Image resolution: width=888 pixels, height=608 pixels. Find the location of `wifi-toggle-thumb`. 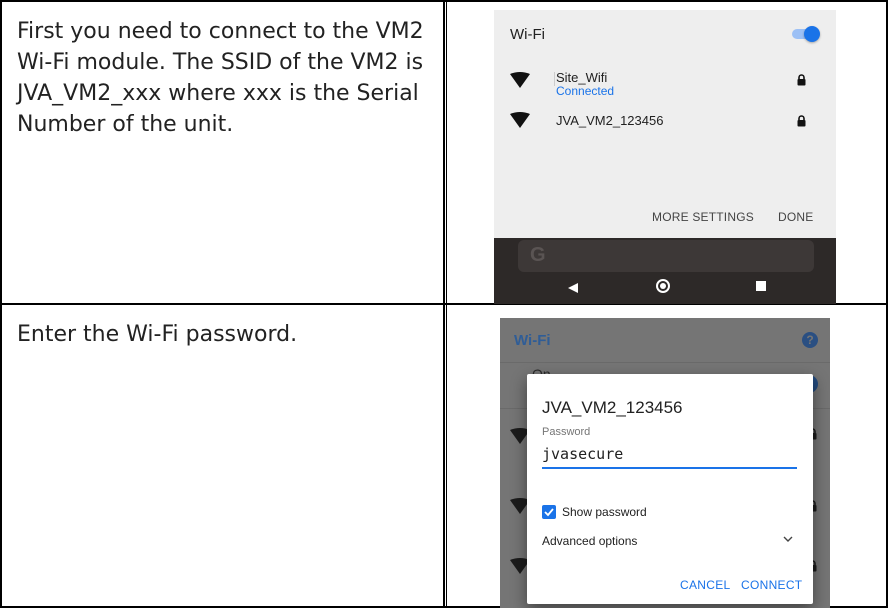

wifi-toggle-thumb is located at coordinates (812, 34).